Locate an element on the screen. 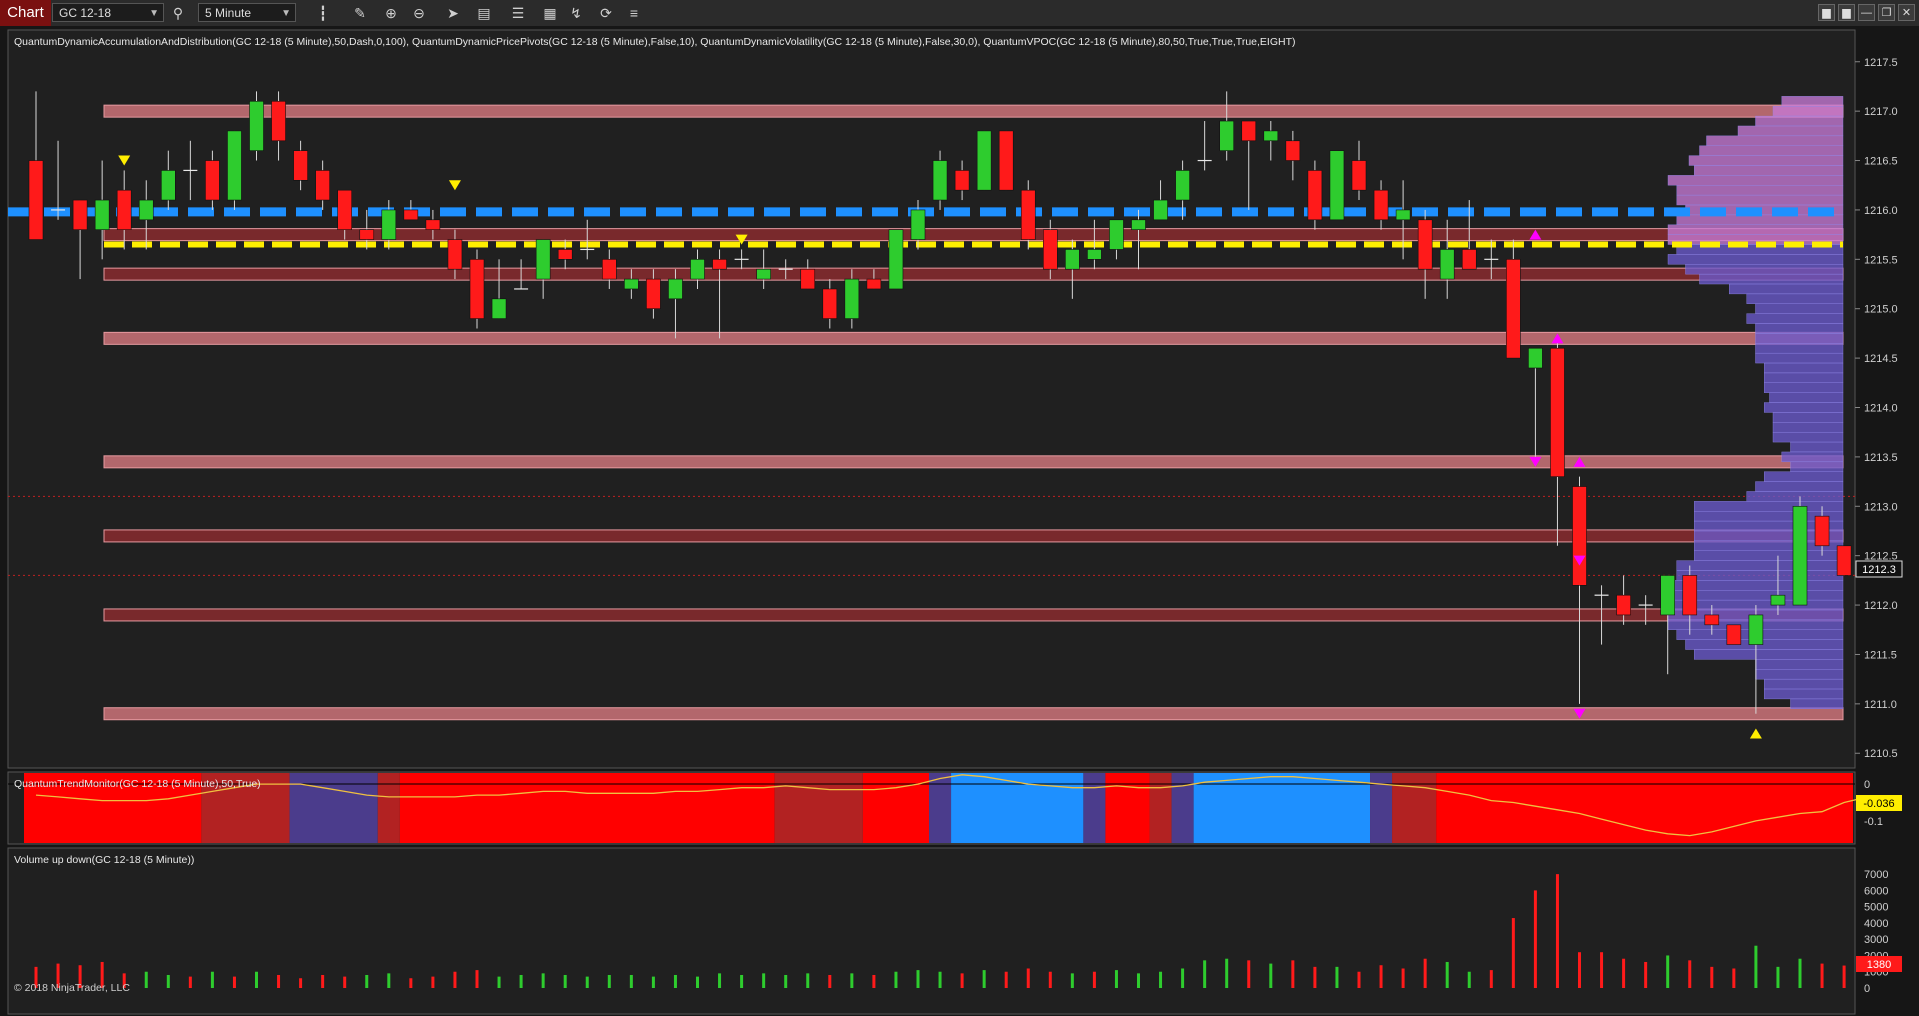  interval-selector: 5 Minute ▼ is located at coordinates (247, 12).